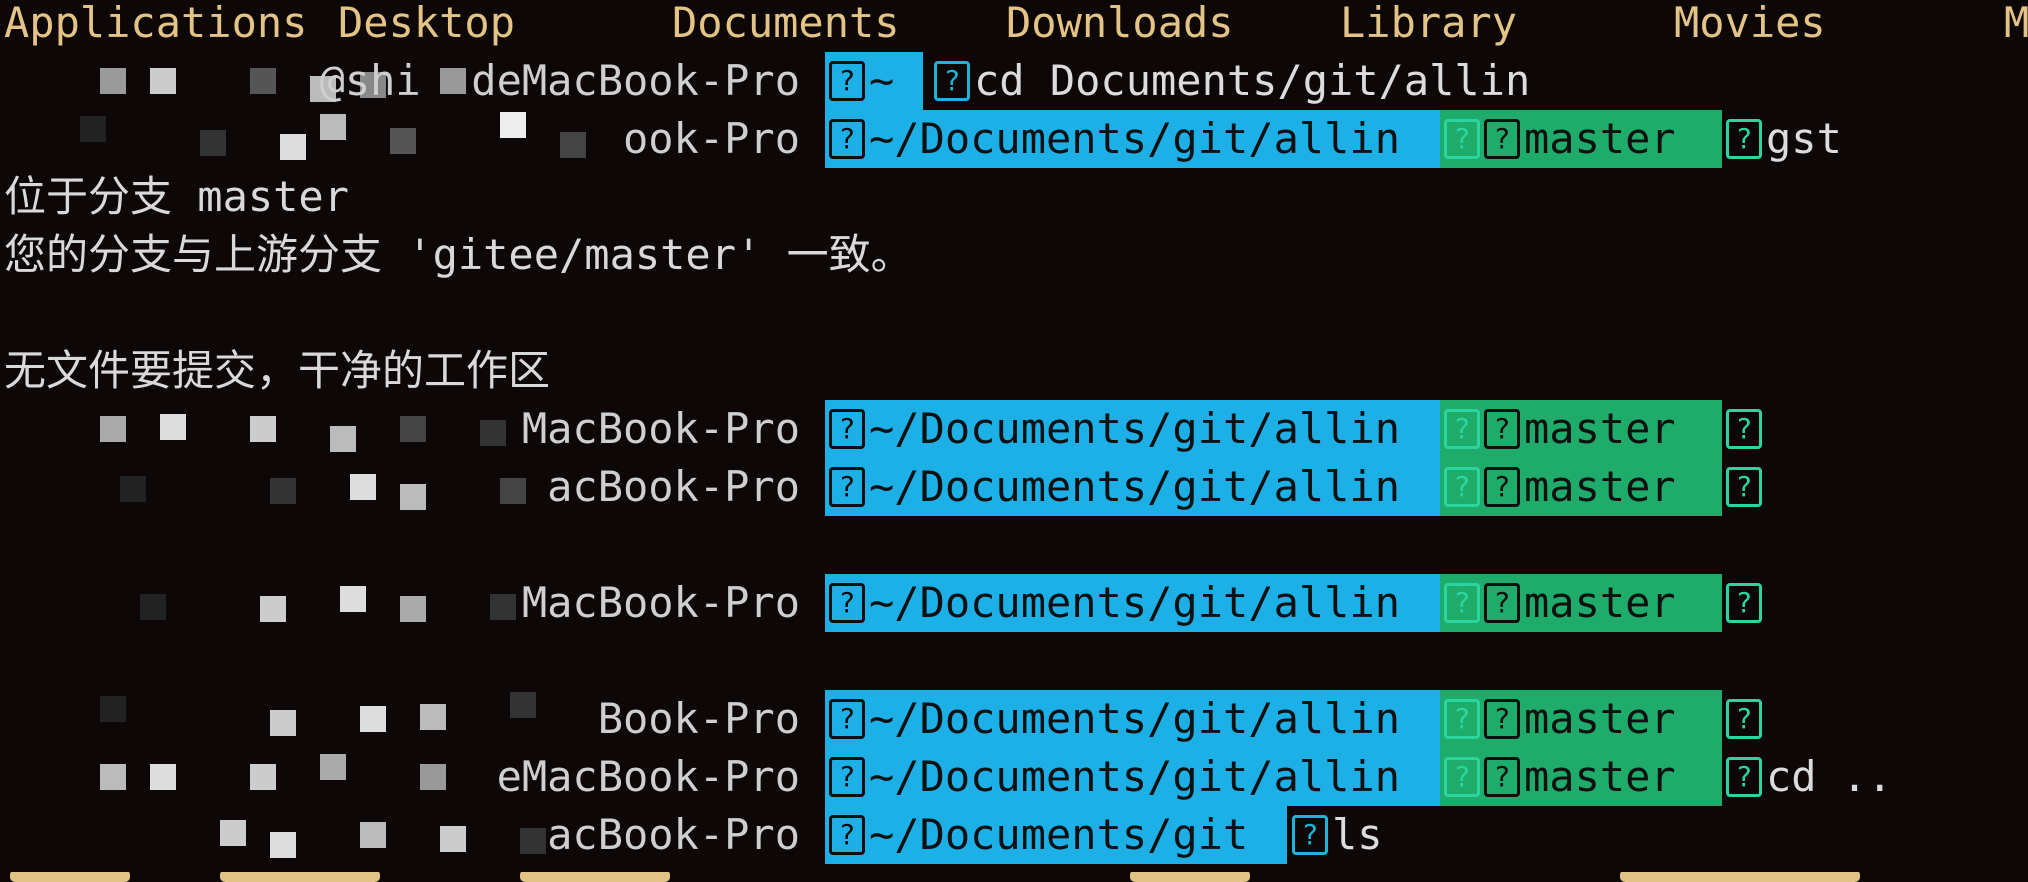  What do you see at coordinates (1357, 834) in the screenshot?
I see `command: ls` at bounding box center [1357, 834].